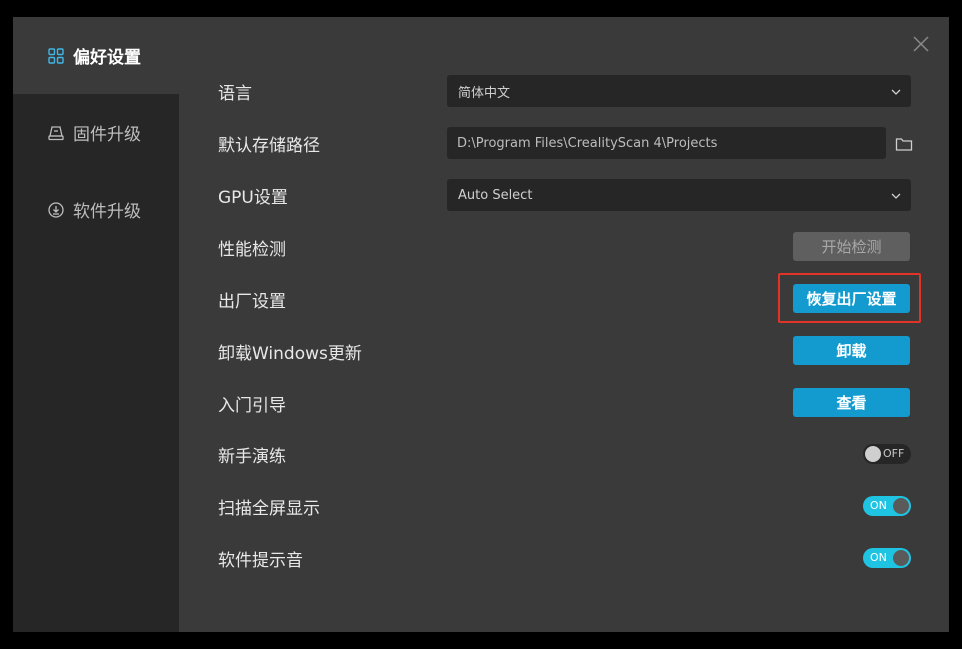 This screenshot has width=962, height=649. What do you see at coordinates (107, 135) in the screenshot?
I see `sidebar-item-label: 固件升级` at bounding box center [107, 135].